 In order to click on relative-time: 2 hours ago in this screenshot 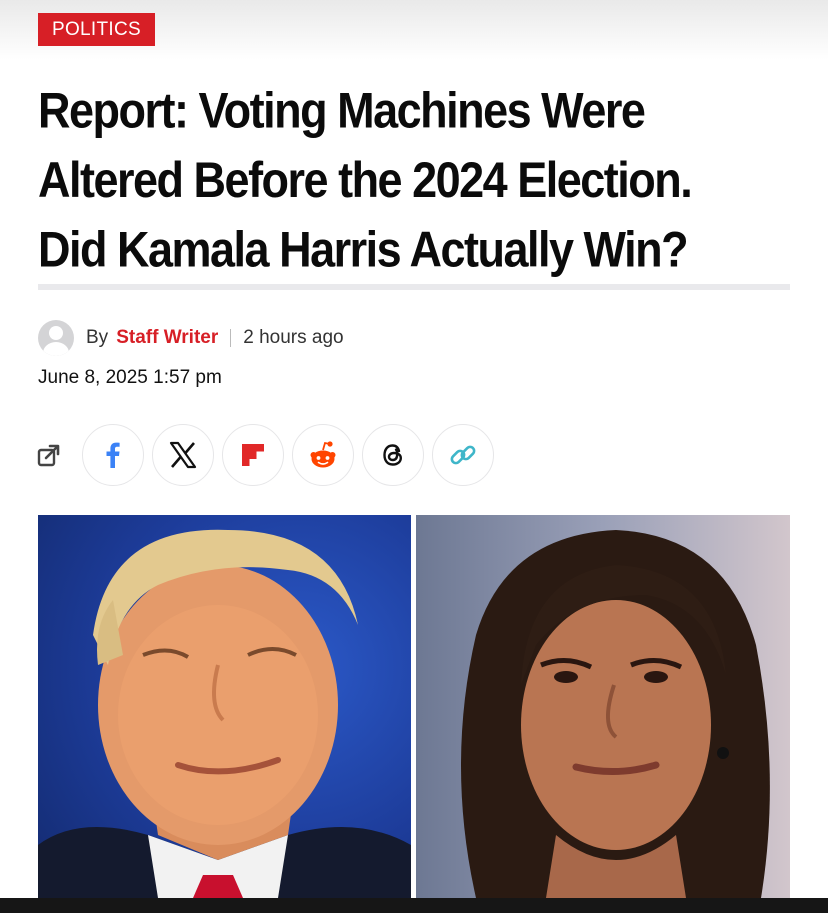, I will do `click(293, 337)`.